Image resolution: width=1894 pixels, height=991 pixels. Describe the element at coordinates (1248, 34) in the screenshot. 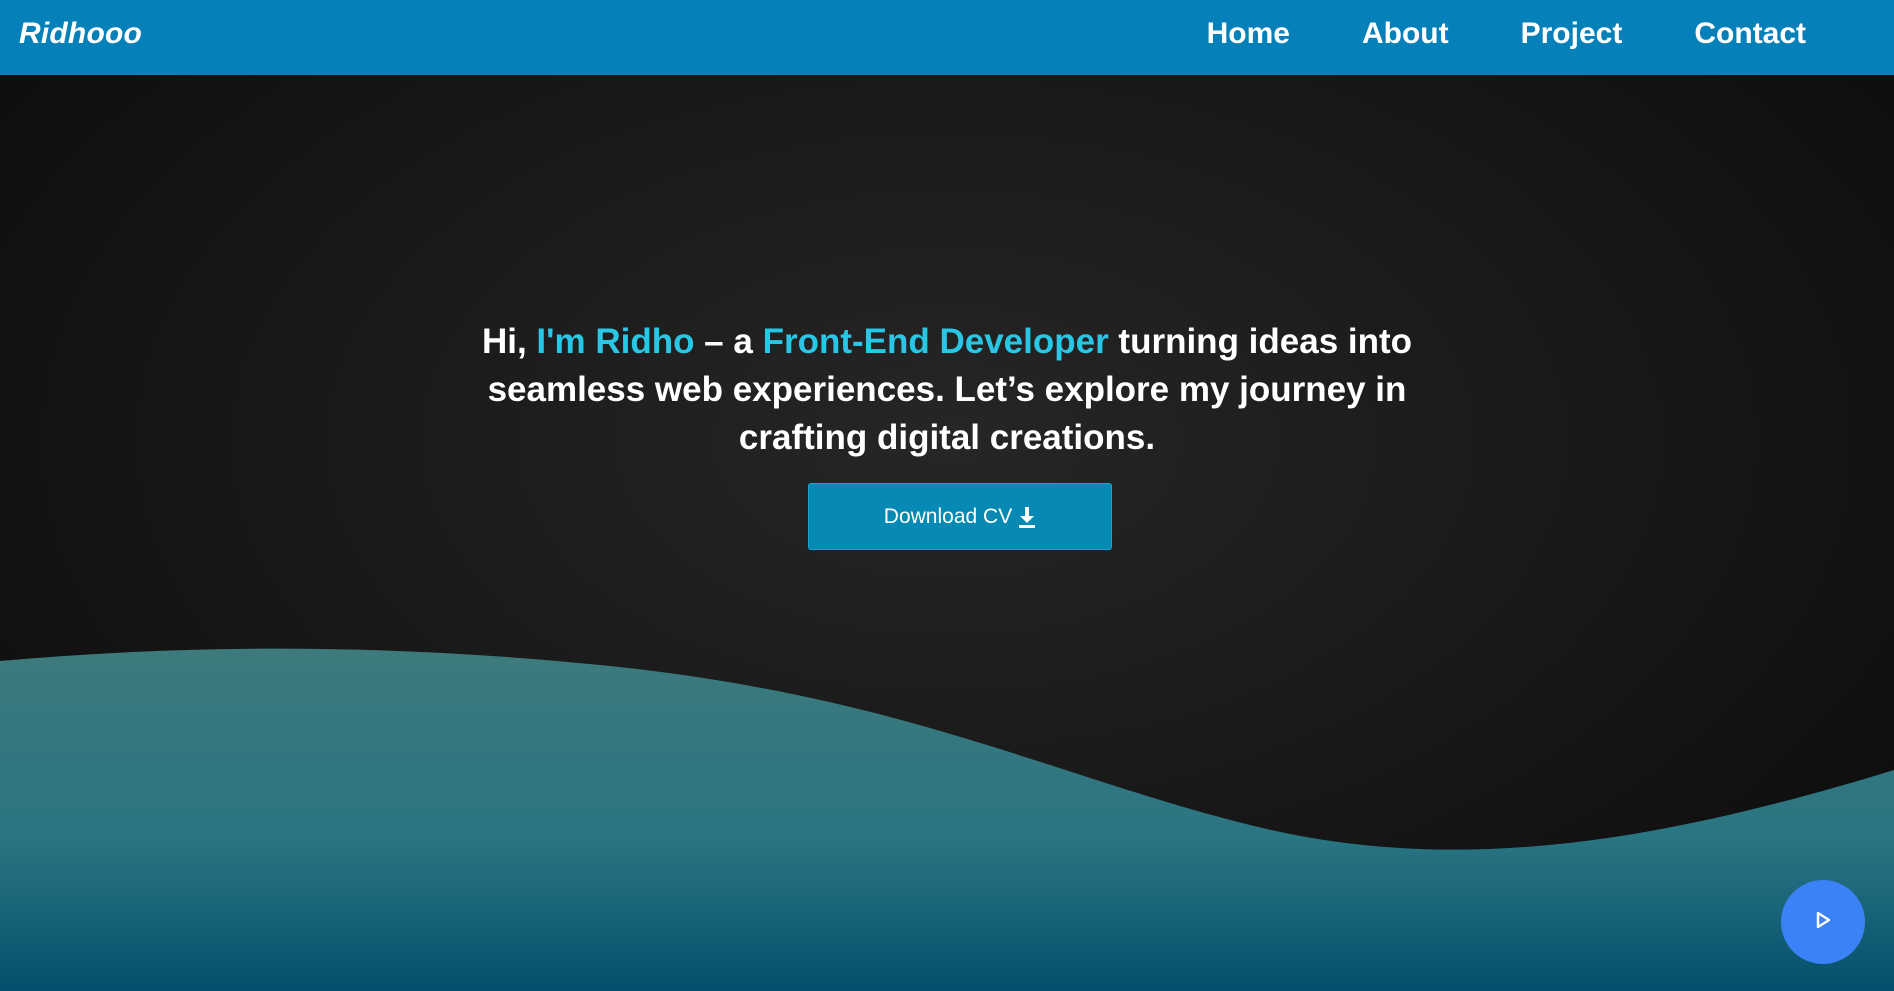

I see `nav-link-home: Home` at that location.